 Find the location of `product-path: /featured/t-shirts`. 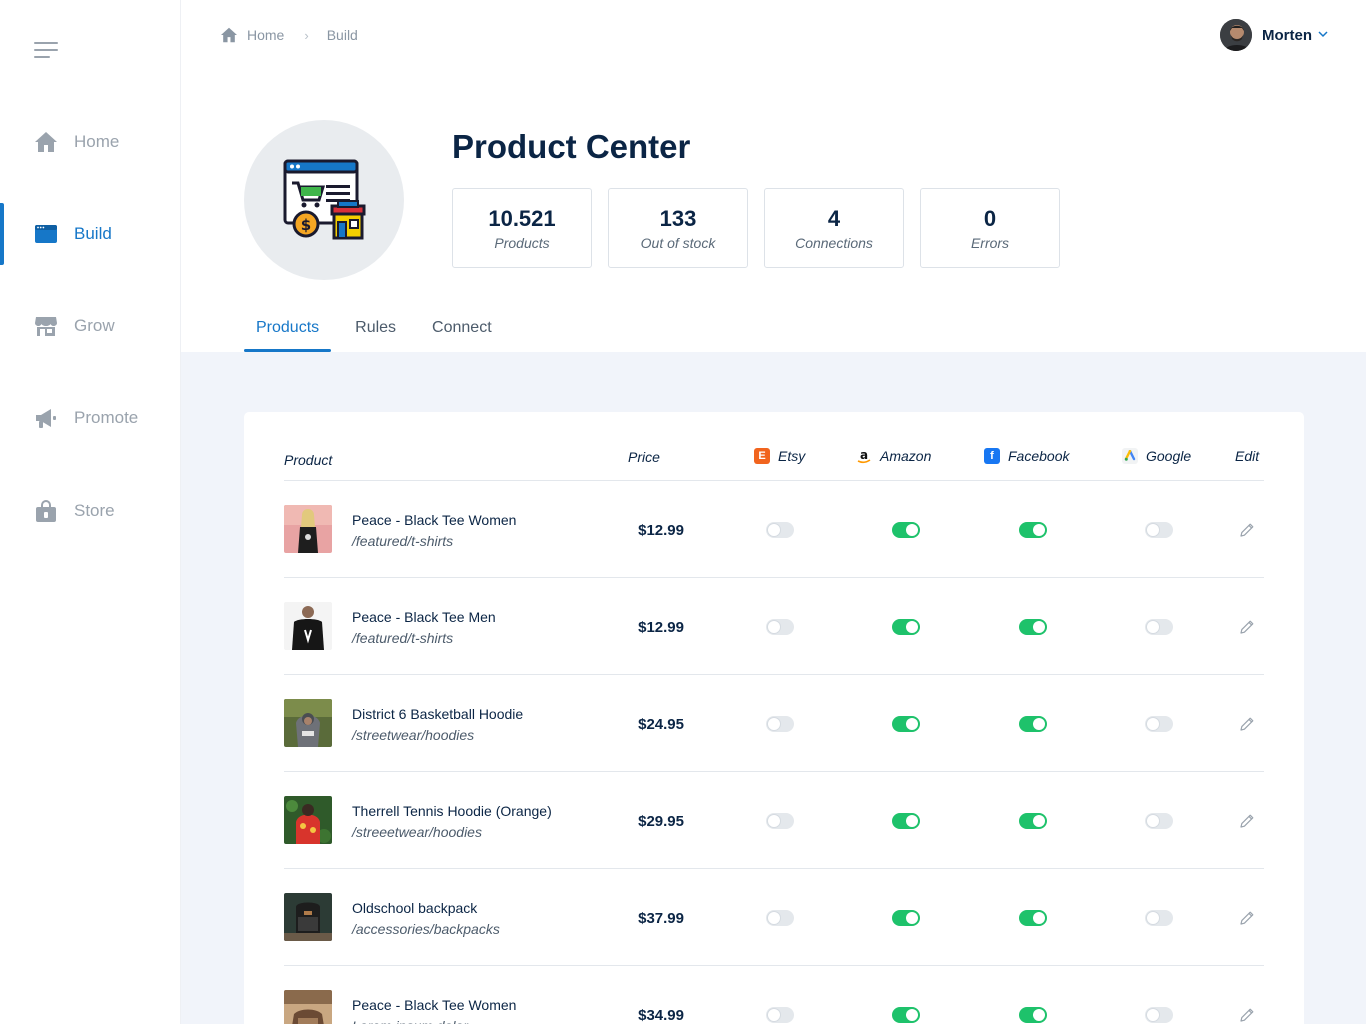

product-path: /featured/t-shirts is located at coordinates (403, 541).